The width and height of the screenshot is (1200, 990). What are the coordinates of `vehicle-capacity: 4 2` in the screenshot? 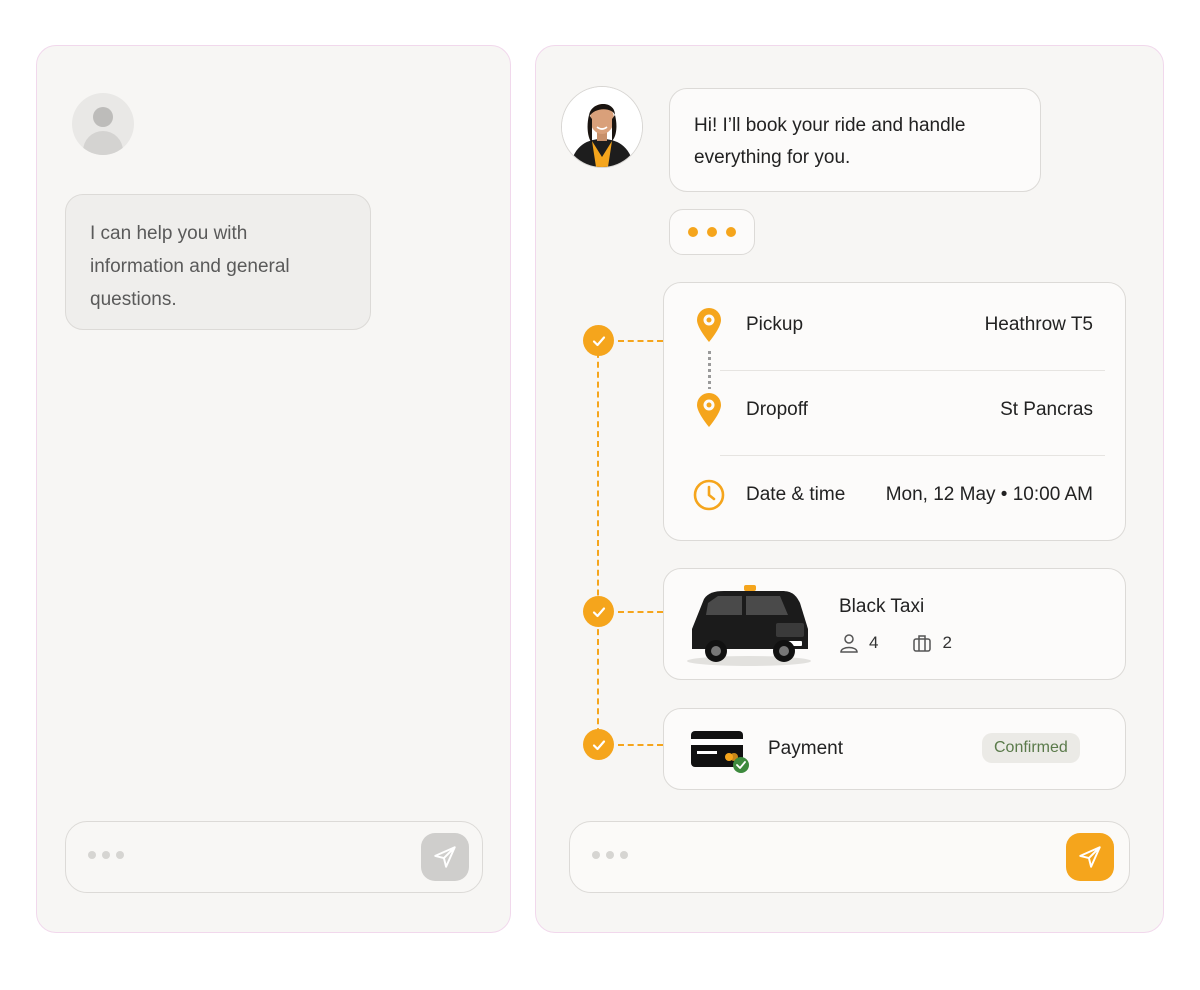 It's located at (895, 643).